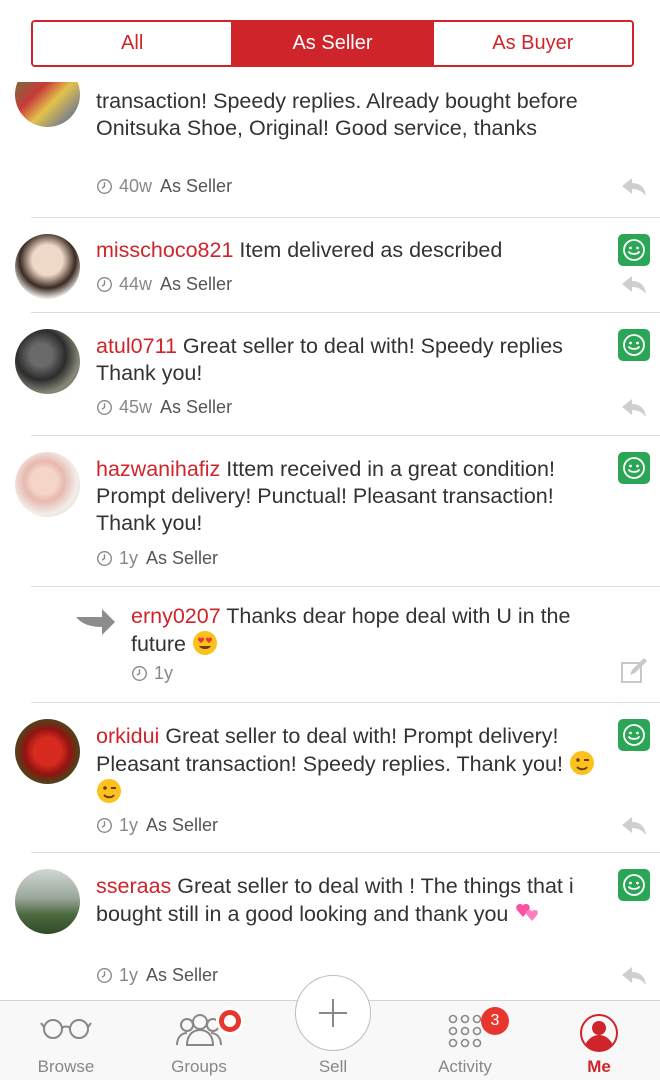 The image size is (660, 1080). I want to click on plus-icon, so click(333, 1013).